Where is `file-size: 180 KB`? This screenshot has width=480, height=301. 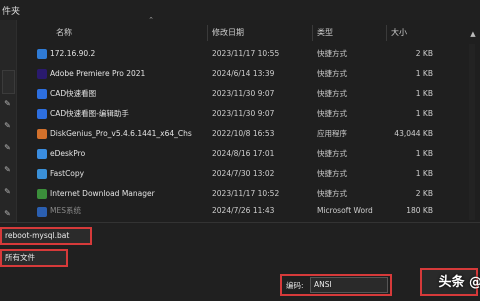
file-size: 180 KB is located at coordinates (419, 210).